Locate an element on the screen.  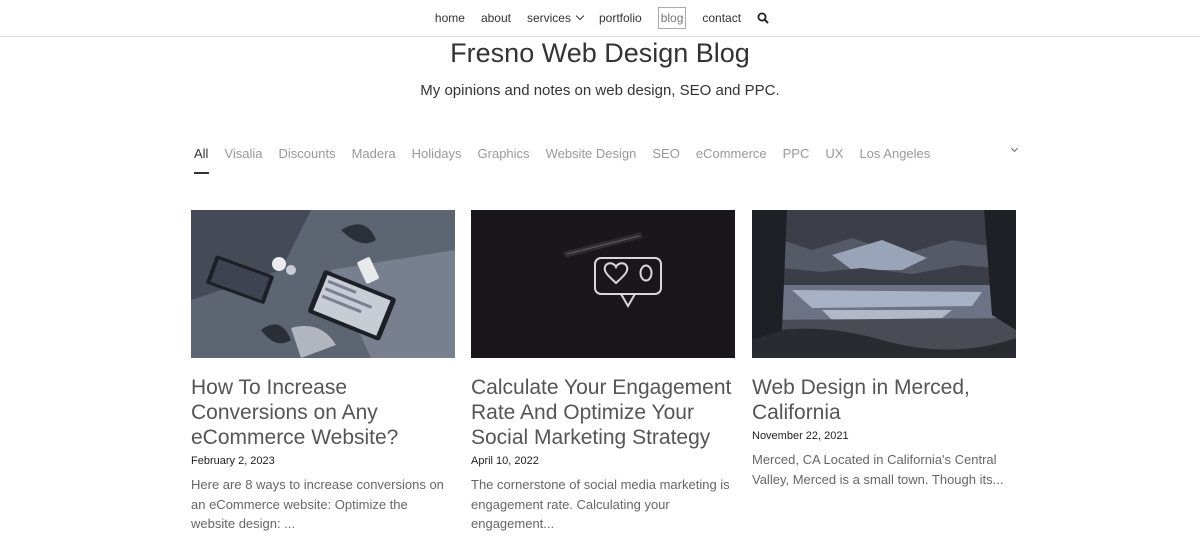
nav-portfolio-label: portfolio is located at coordinates (620, 18).